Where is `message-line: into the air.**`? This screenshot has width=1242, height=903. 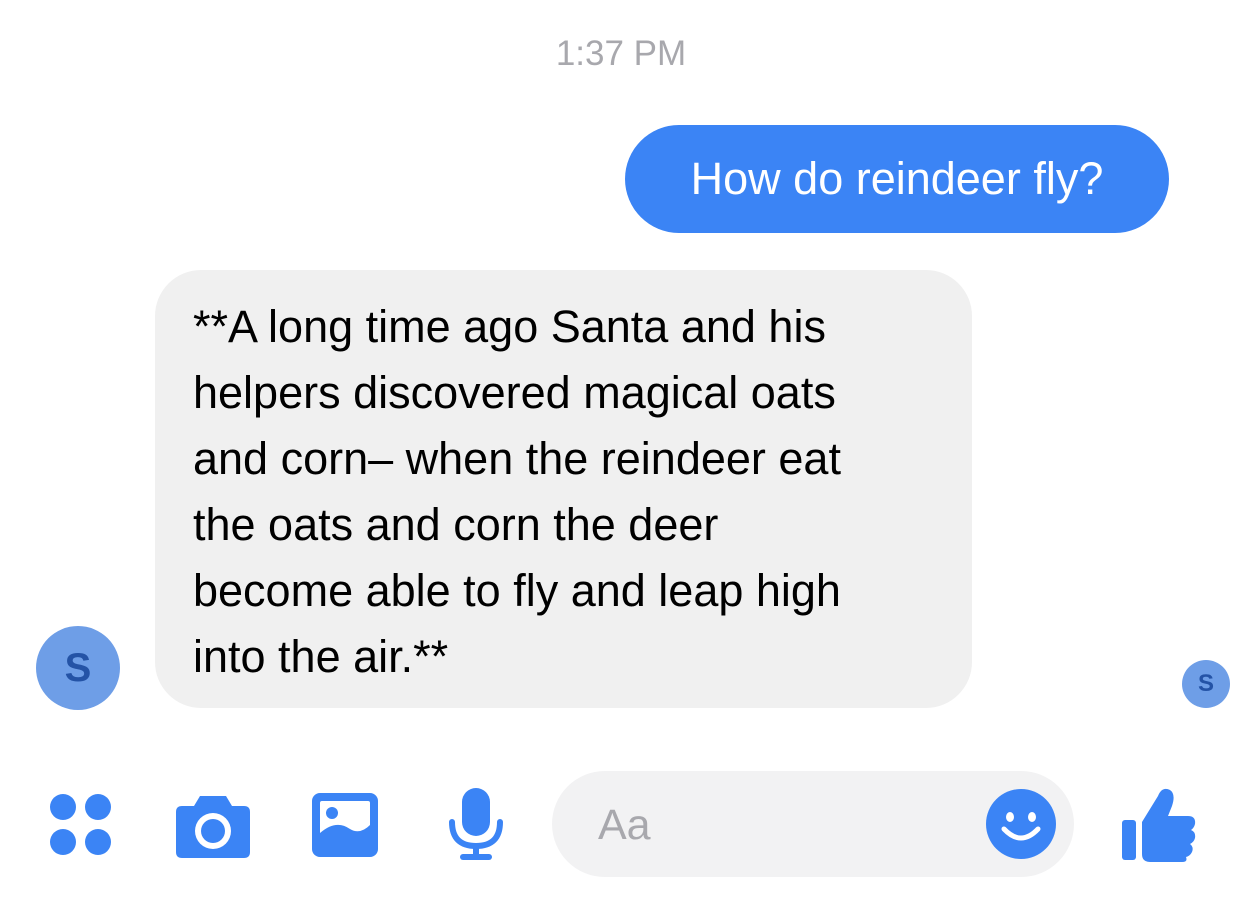
message-line: into the air.** is located at coordinates (321, 656).